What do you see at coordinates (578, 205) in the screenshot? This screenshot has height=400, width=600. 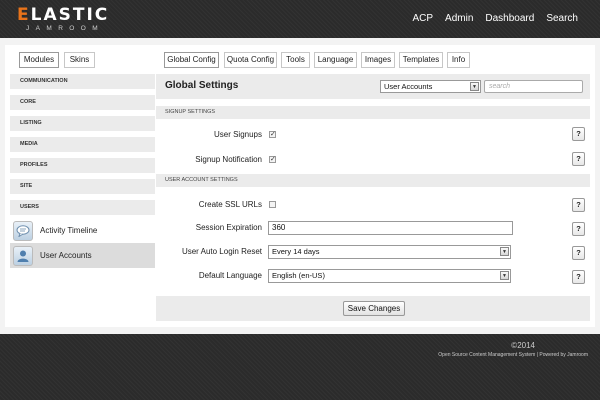 I see `help-button-create-ssl-urls: ?` at bounding box center [578, 205].